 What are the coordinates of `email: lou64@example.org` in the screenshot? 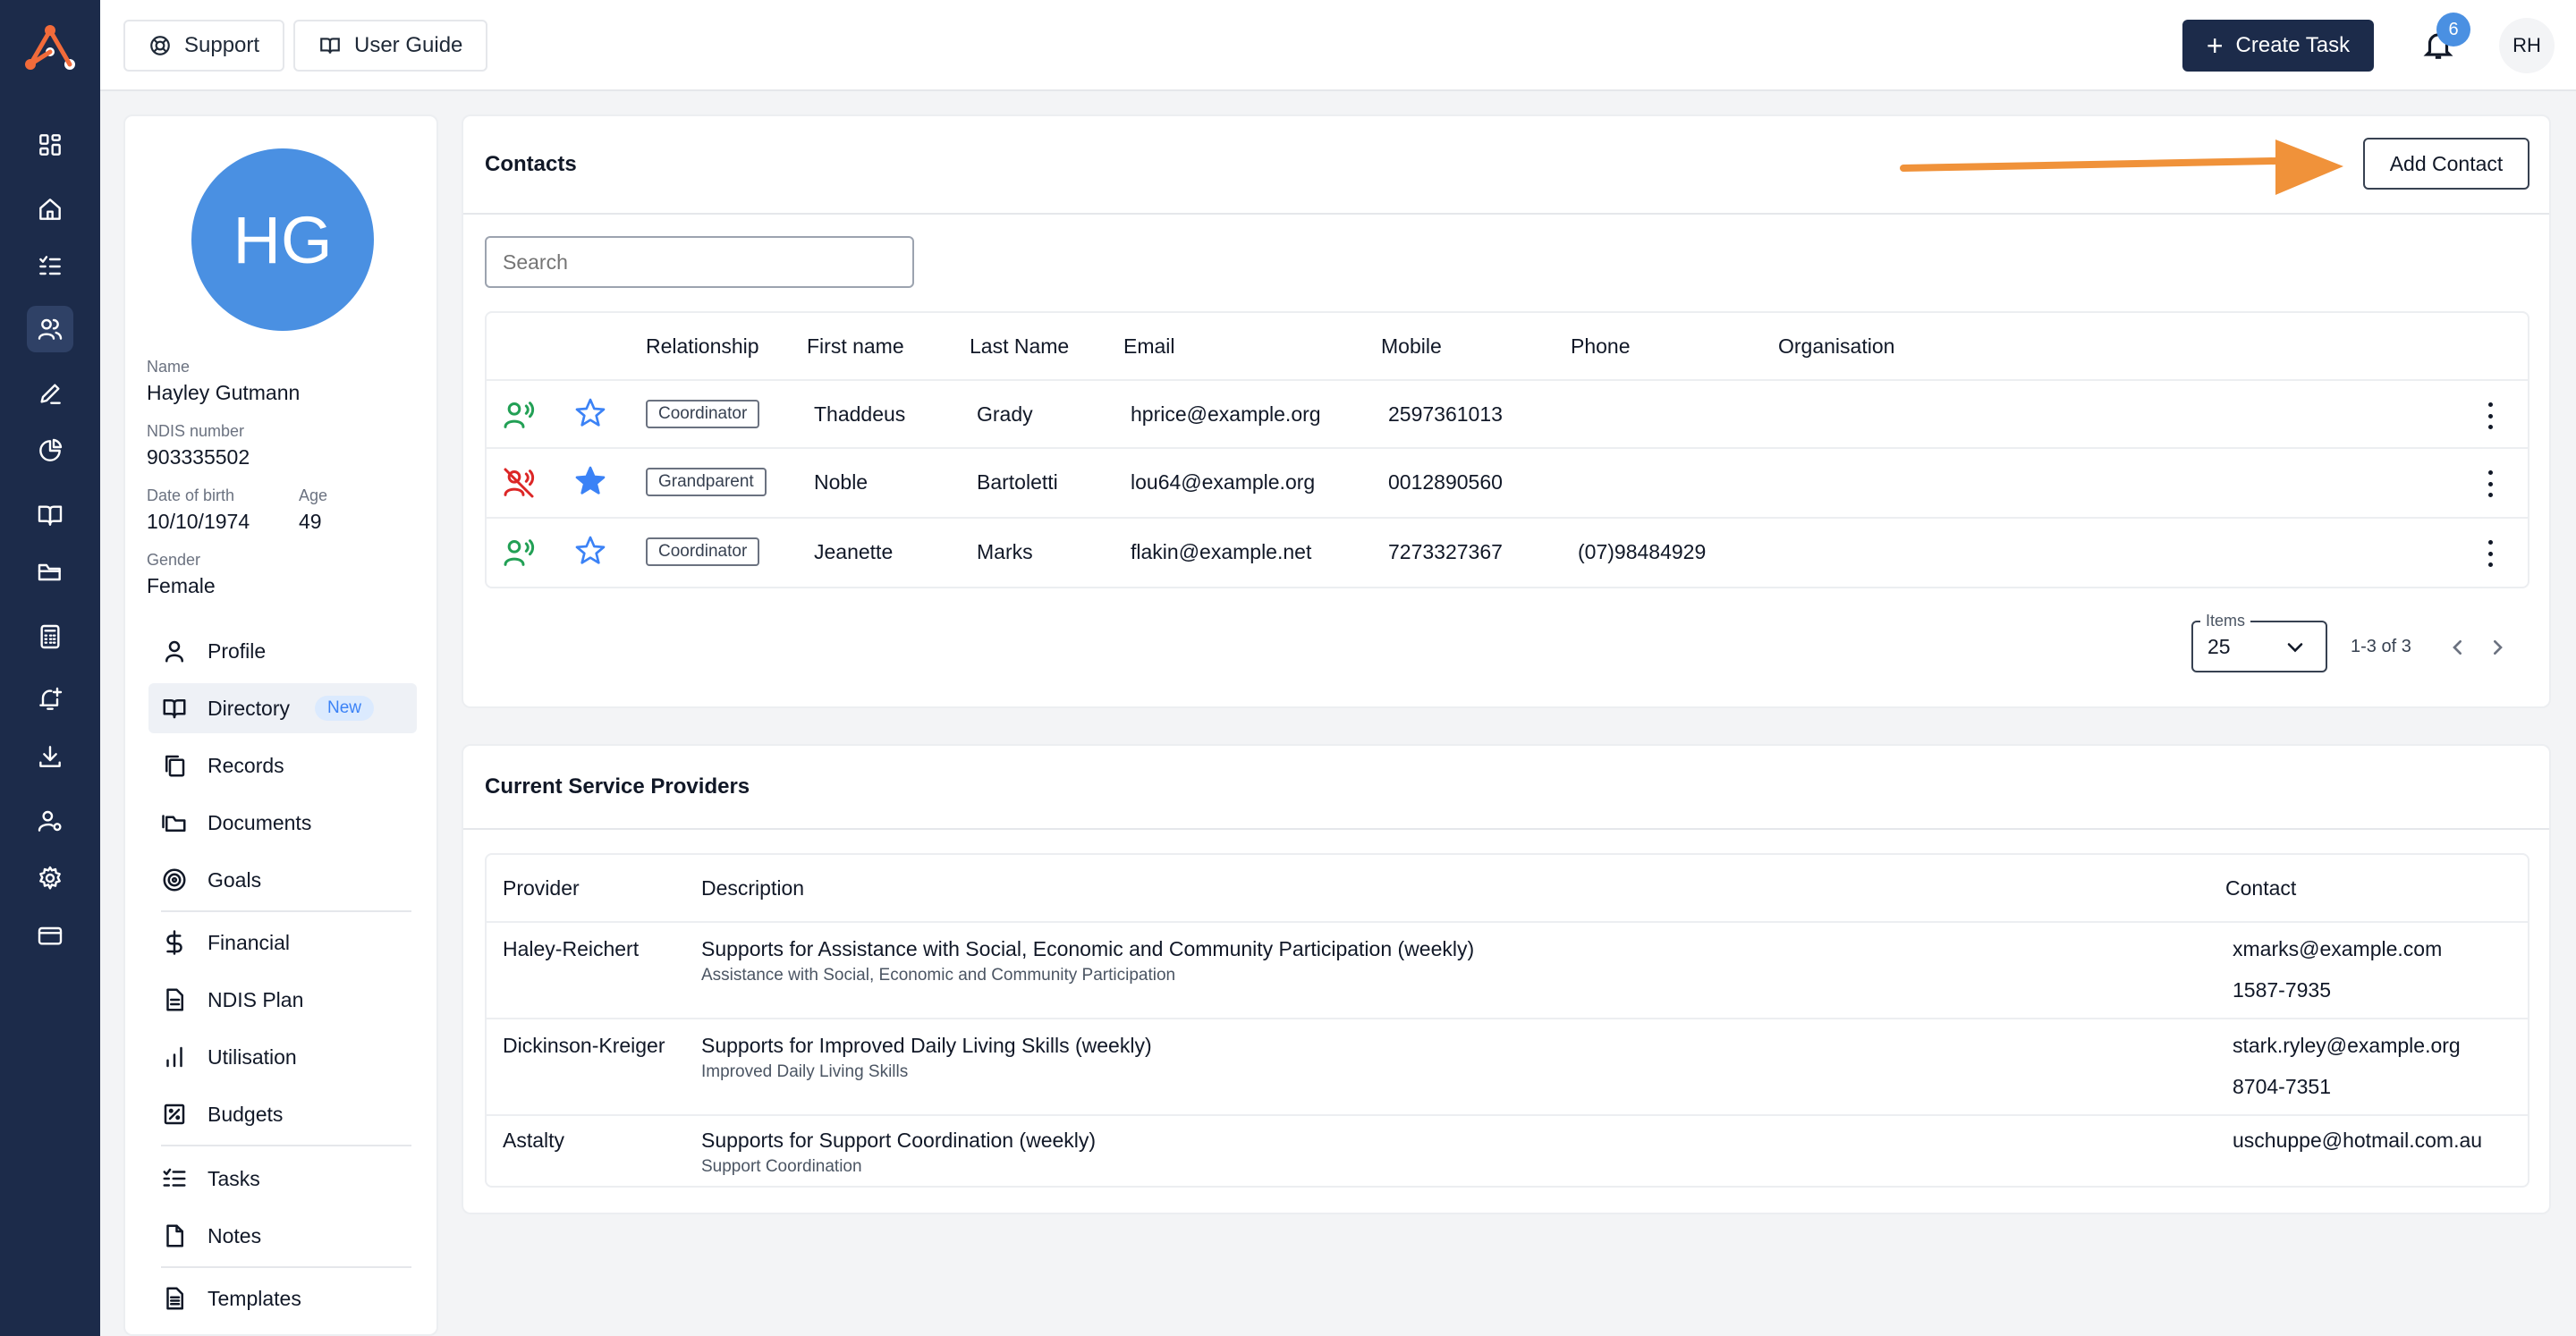 It's located at (1223, 482).